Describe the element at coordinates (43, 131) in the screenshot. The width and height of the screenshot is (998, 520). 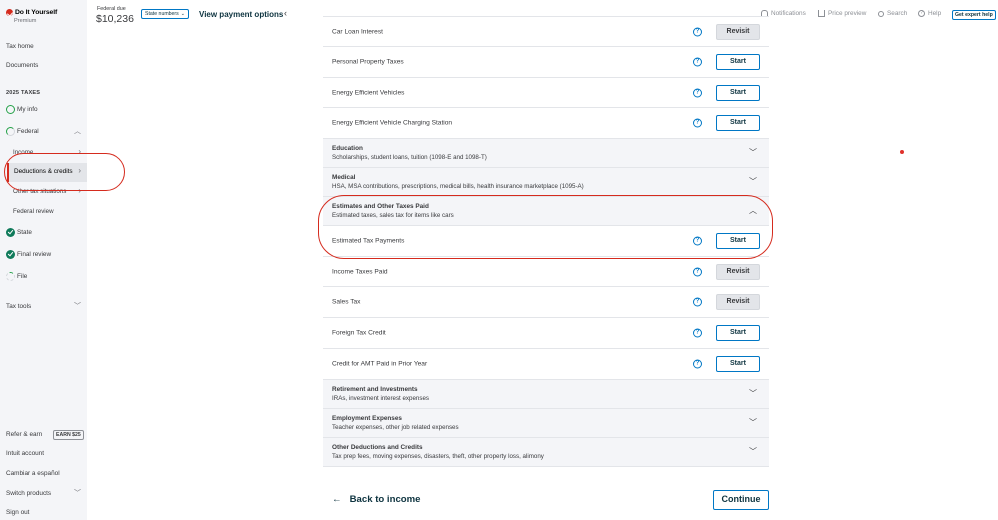
I see `sidebar-item-federal: Federal ︿` at that location.